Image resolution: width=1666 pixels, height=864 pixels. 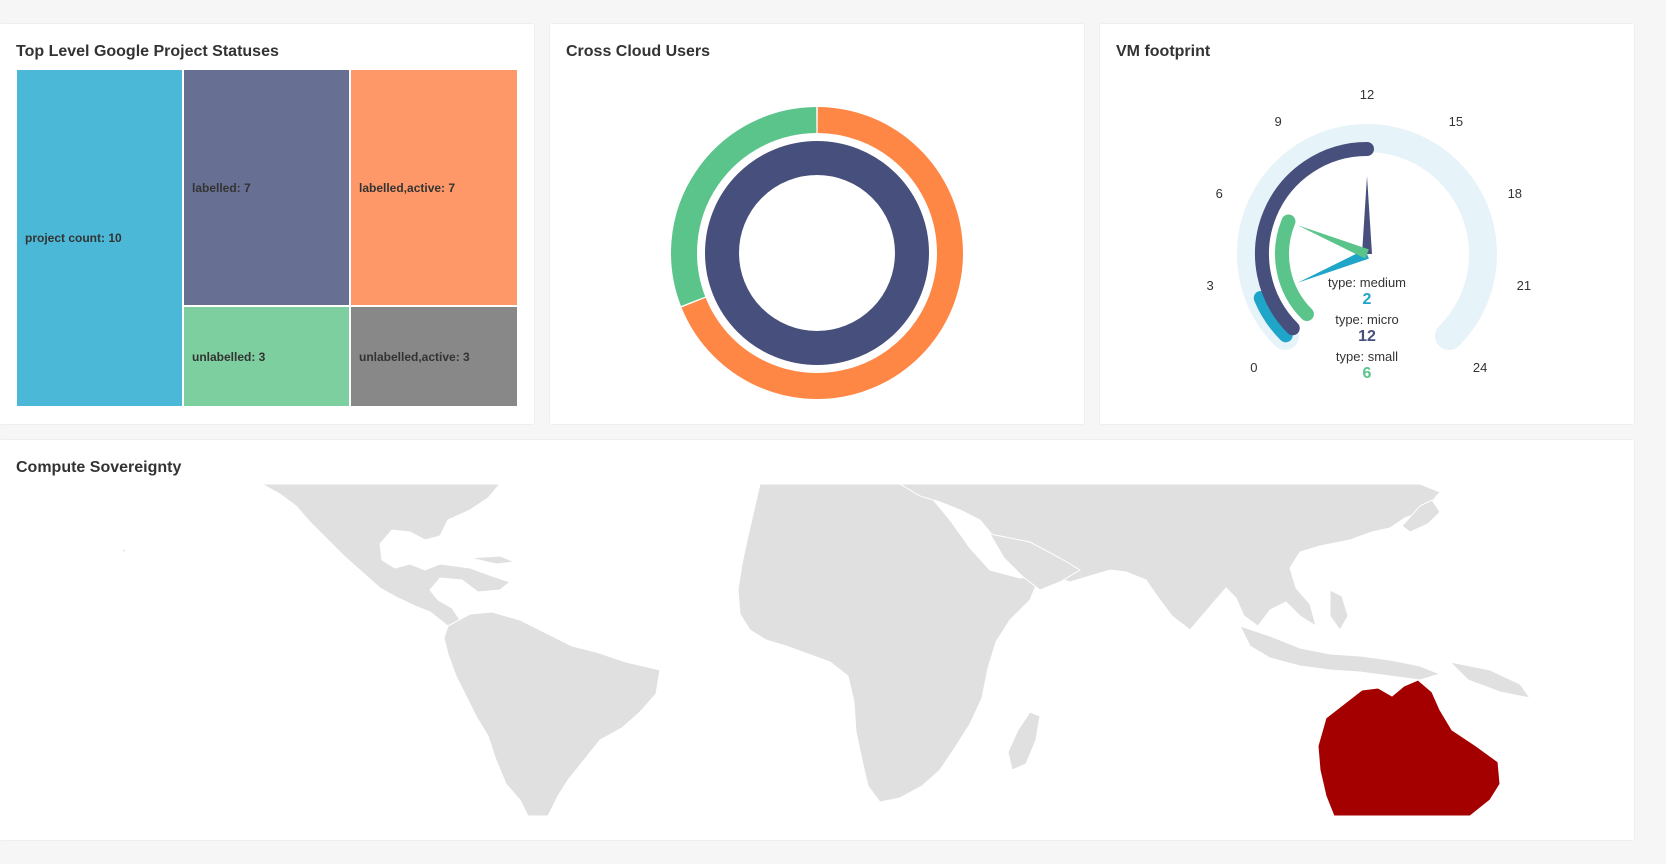 I want to click on donut-inner-ring, so click(x=817, y=253).